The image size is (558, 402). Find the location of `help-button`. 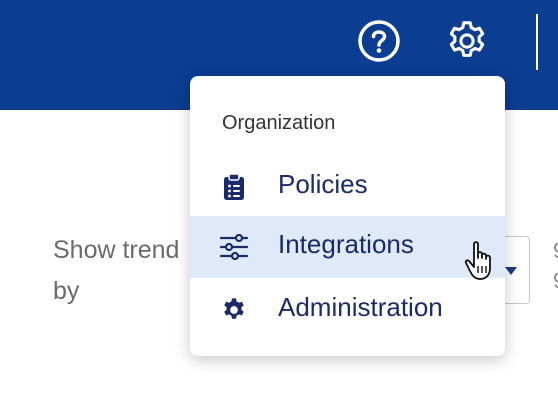

help-button is located at coordinates (379, 41).